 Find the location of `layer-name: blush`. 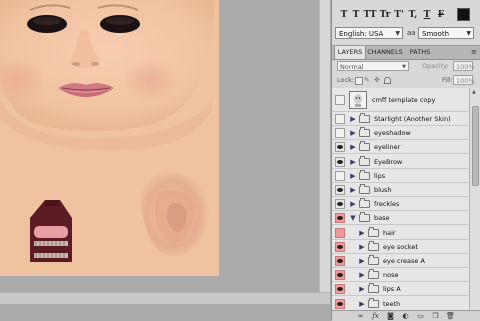

layer-name: blush is located at coordinates (383, 190).